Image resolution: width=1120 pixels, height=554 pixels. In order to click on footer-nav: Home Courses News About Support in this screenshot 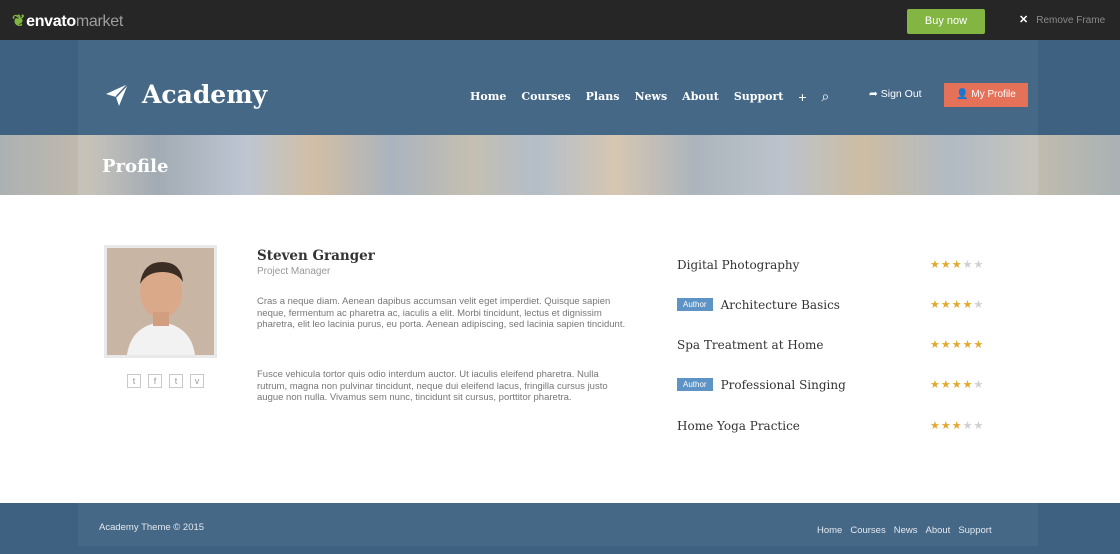, I will do `click(908, 530)`.